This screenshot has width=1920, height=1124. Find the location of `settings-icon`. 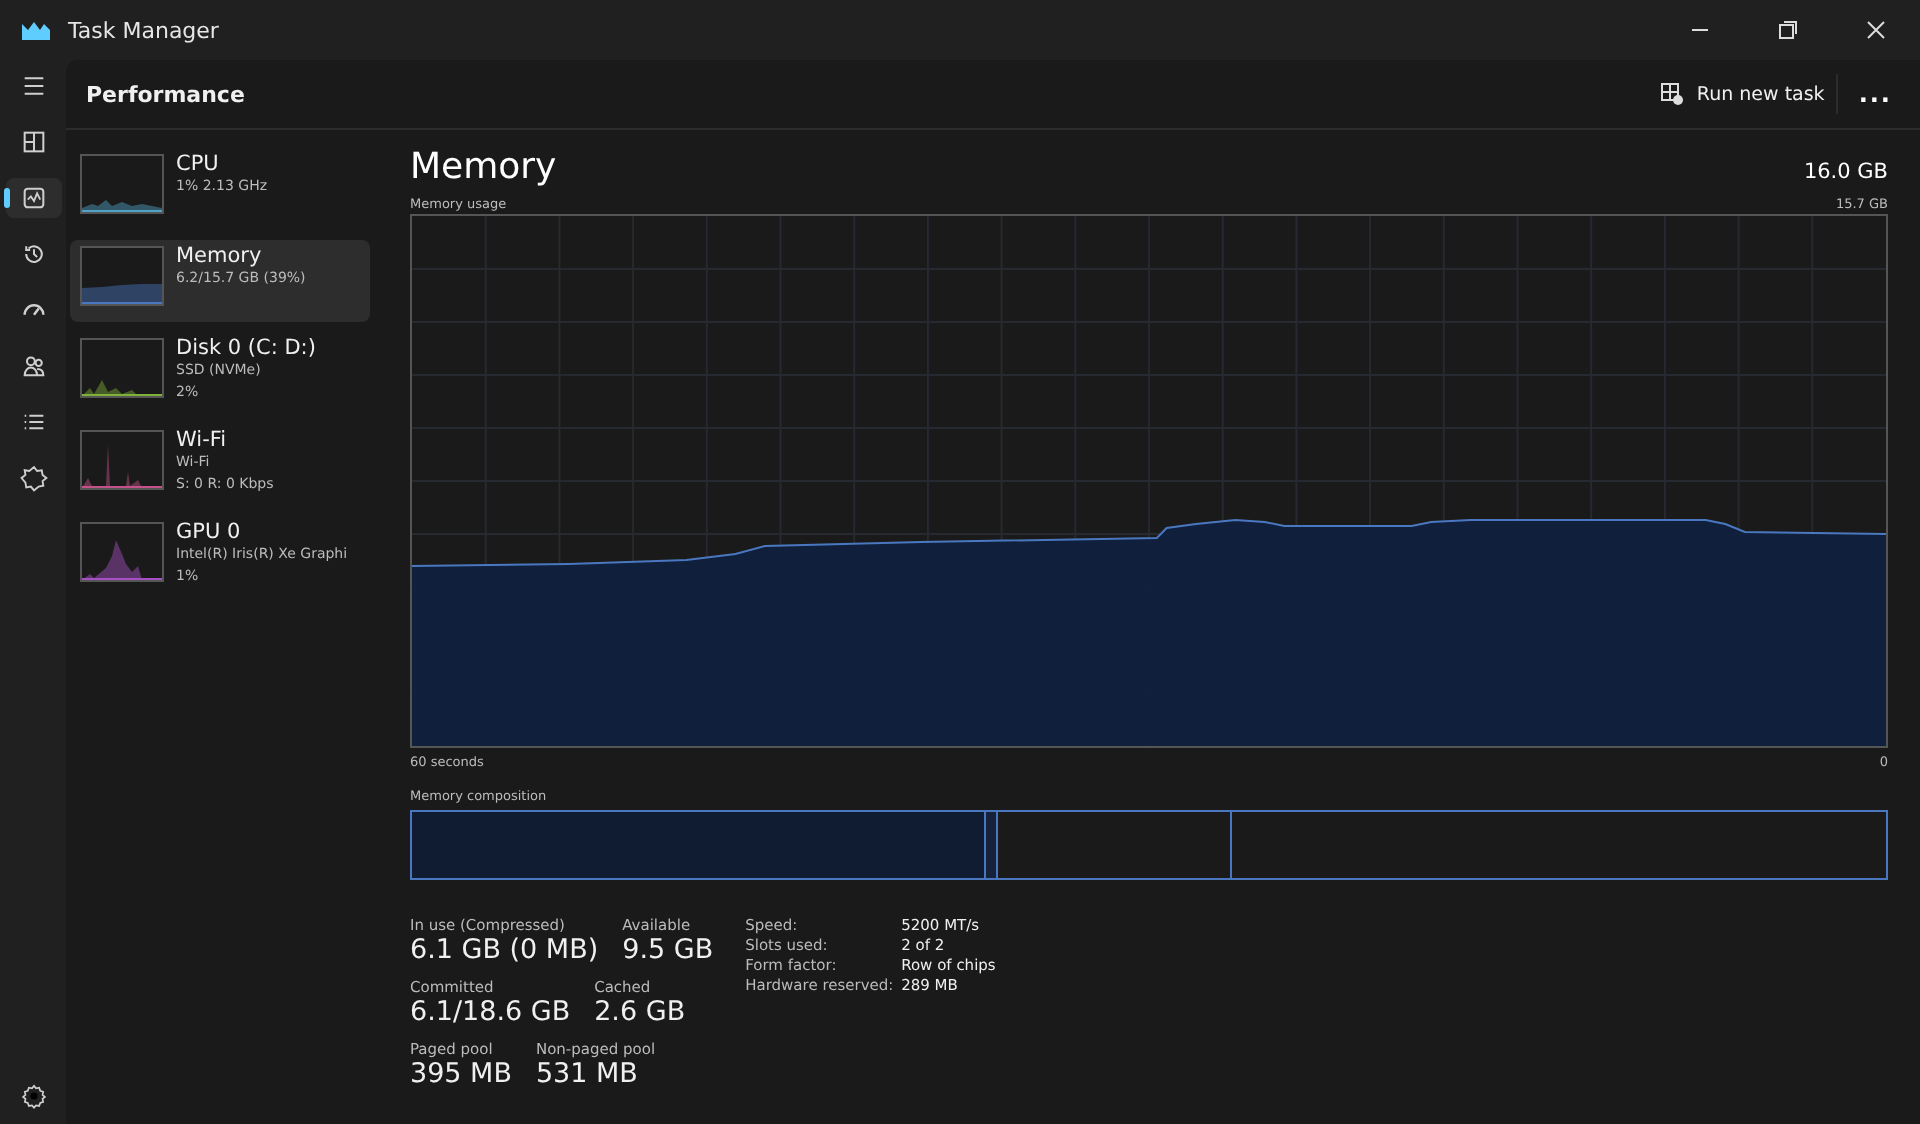

settings-icon is located at coordinates (33, 1096).